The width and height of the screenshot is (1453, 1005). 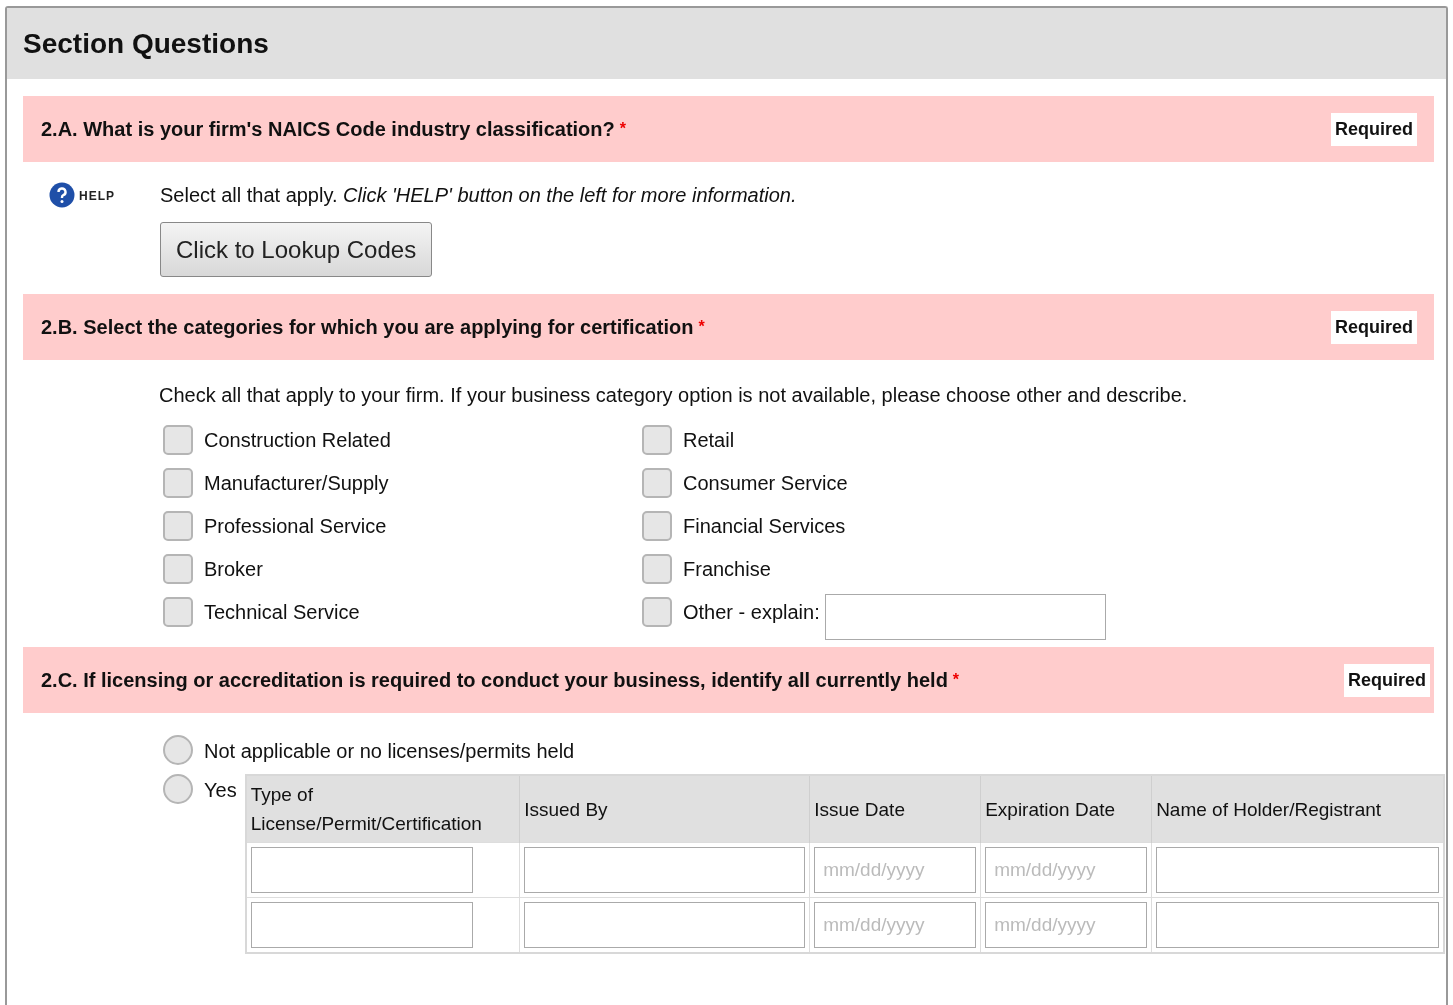 I want to click on panel-title: Section Questions, so click(x=146, y=43).